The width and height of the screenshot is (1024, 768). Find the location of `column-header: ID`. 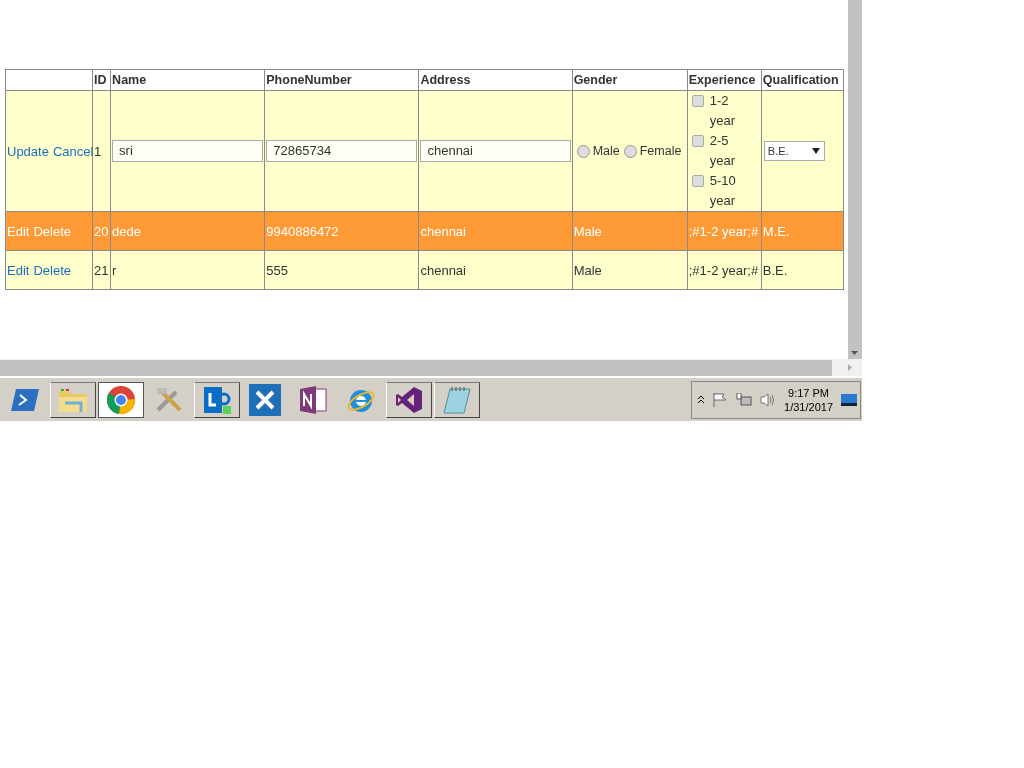

column-header: ID is located at coordinates (100, 80).